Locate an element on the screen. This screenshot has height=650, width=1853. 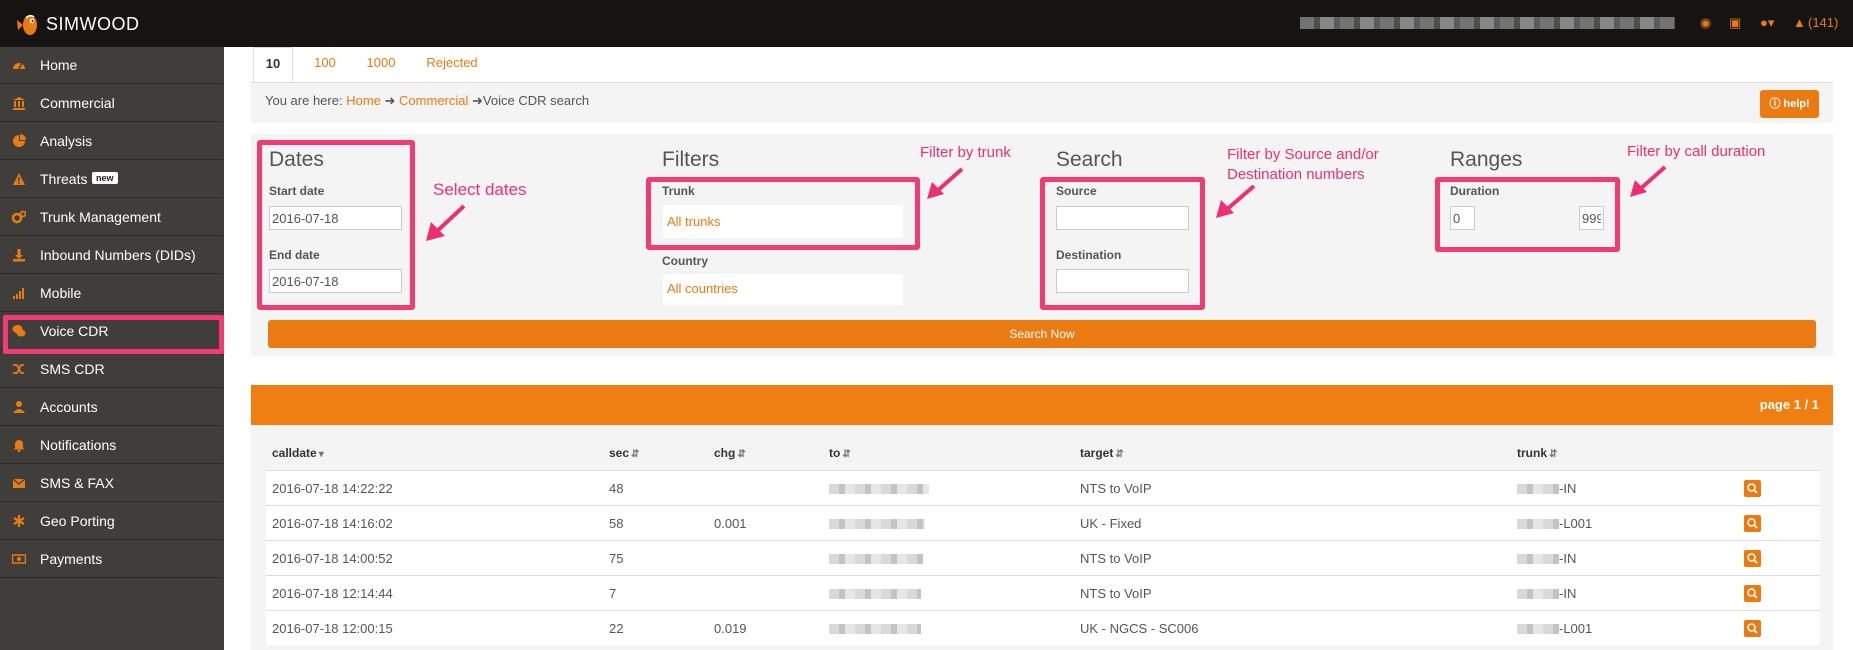
dashboard-icon is located at coordinates (19, 66).